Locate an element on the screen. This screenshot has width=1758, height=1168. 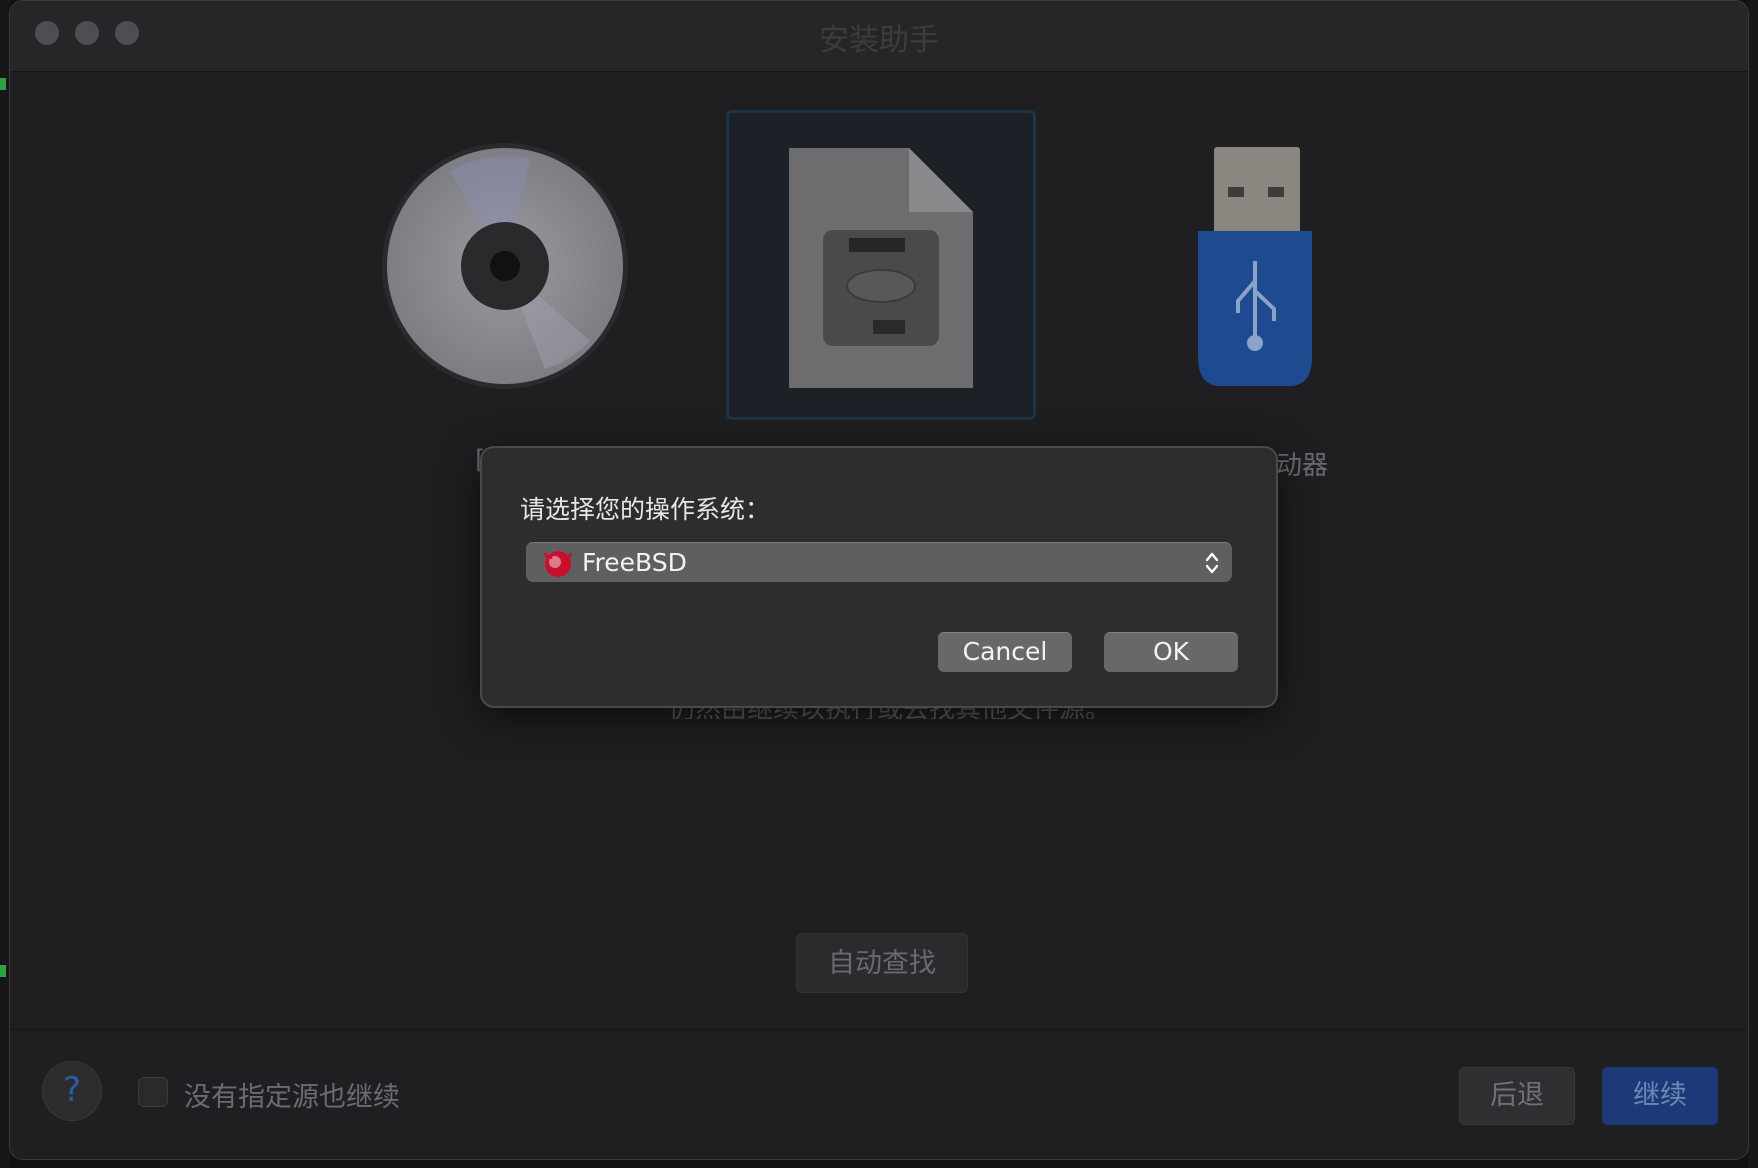
ok-button: OK is located at coordinates (1171, 652).